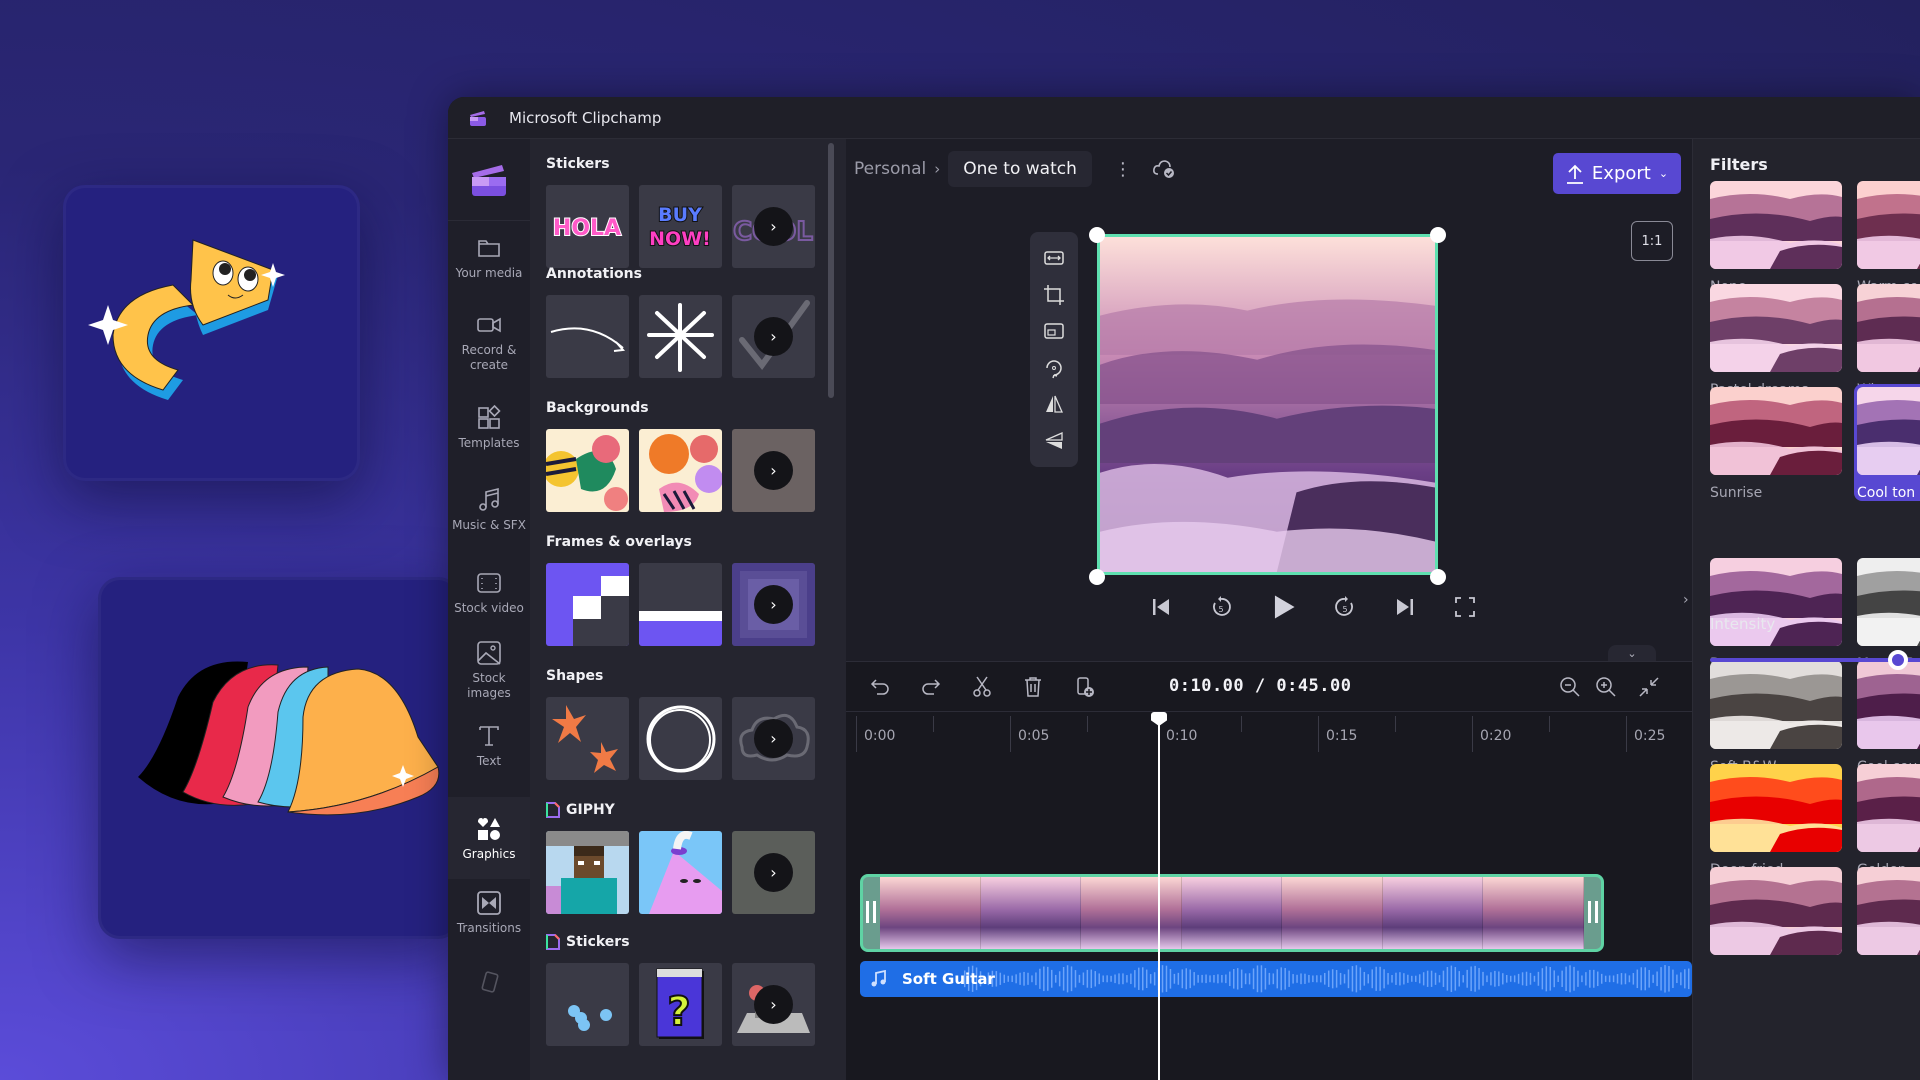 The width and height of the screenshot is (1920, 1080). What do you see at coordinates (1054, 404) in the screenshot?
I see `flip-horizontal-icon` at bounding box center [1054, 404].